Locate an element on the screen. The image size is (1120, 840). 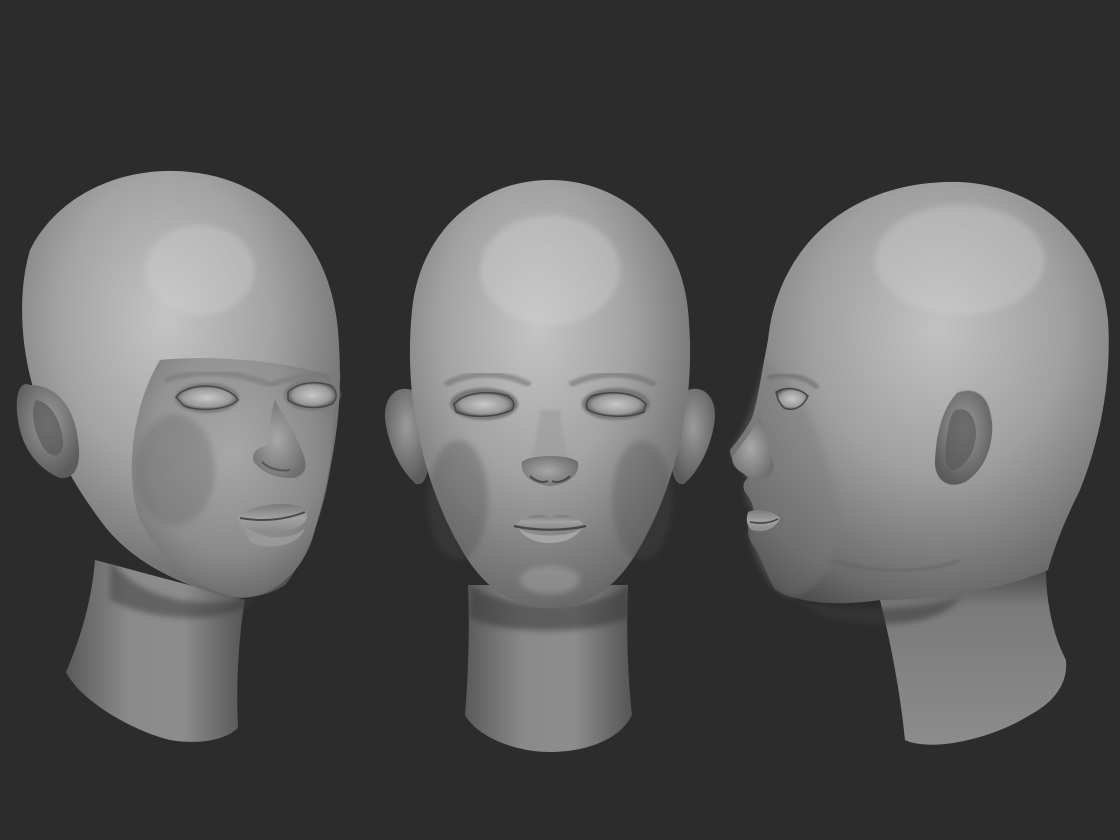
eye is located at coordinates (312, 395).